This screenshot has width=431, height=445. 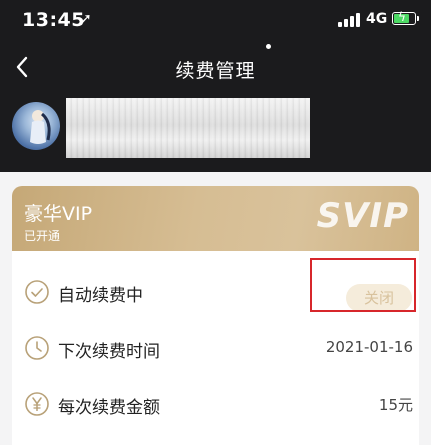 What do you see at coordinates (100, 296) in the screenshot?
I see `auto-renew-label: 自动续费中` at bounding box center [100, 296].